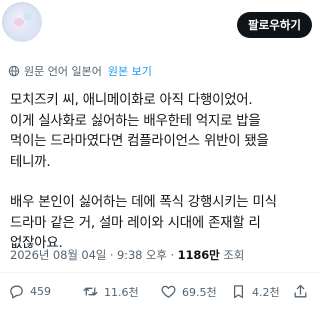  I want to click on views-label: 조회, so click(232, 255).